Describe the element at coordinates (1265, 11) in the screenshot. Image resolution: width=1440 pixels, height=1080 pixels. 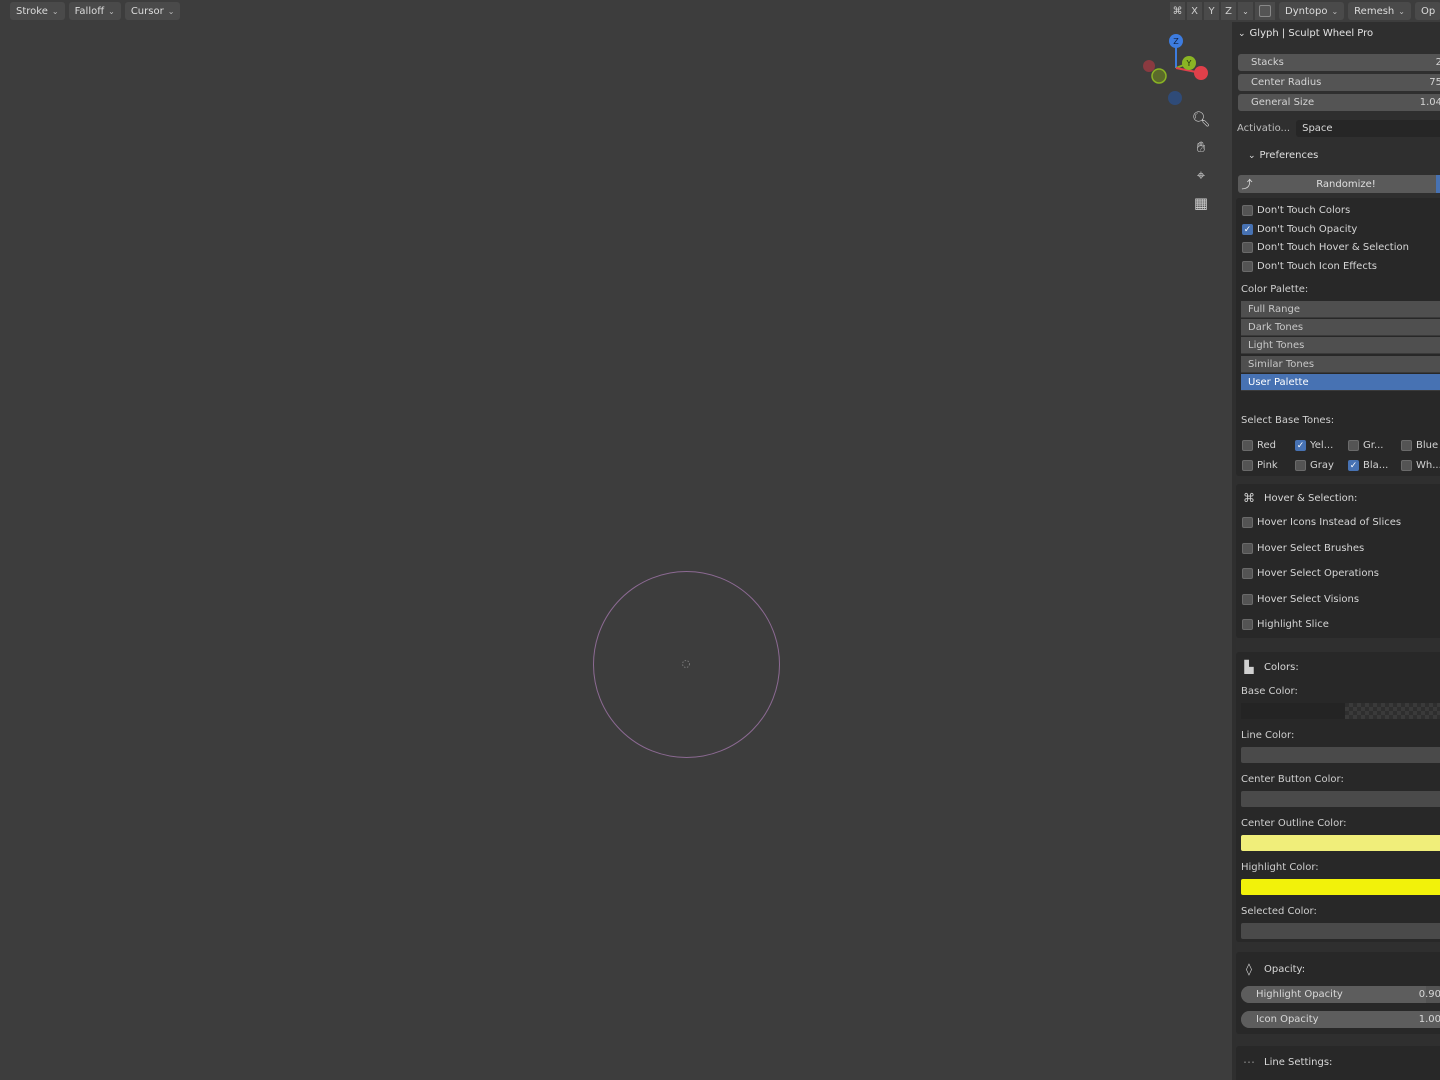
I see `dyntopo-checkbox` at that location.